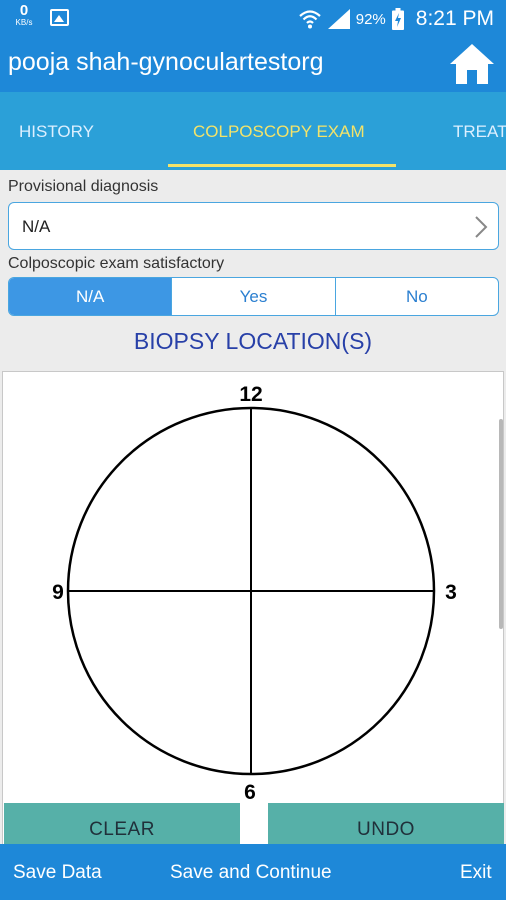 The image size is (506, 900). I want to click on network-speed: 0 KB/s, so click(24, 15).